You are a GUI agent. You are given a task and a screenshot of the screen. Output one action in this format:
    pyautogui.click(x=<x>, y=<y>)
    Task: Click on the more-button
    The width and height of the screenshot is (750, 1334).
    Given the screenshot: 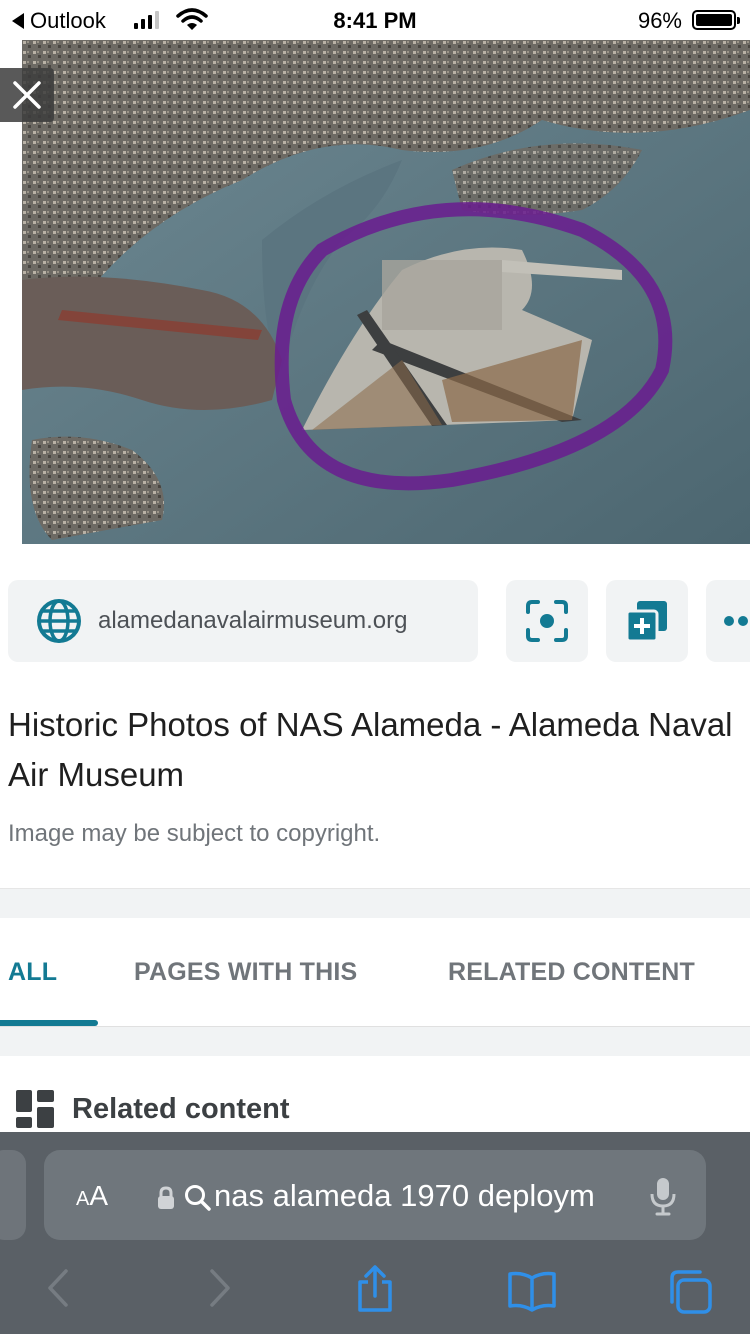 What is the action you would take?
    pyautogui.click(x=728, y=621)
    